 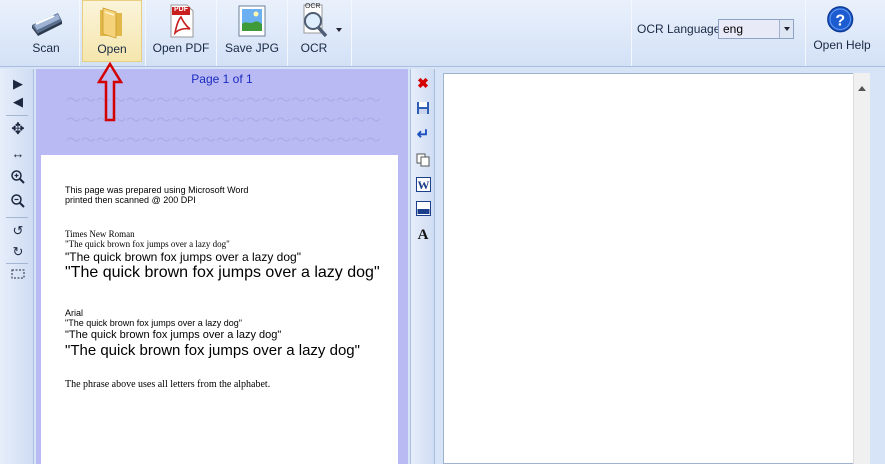 I want to click on ocr-language-value: eng, so click(x=733, y=29).